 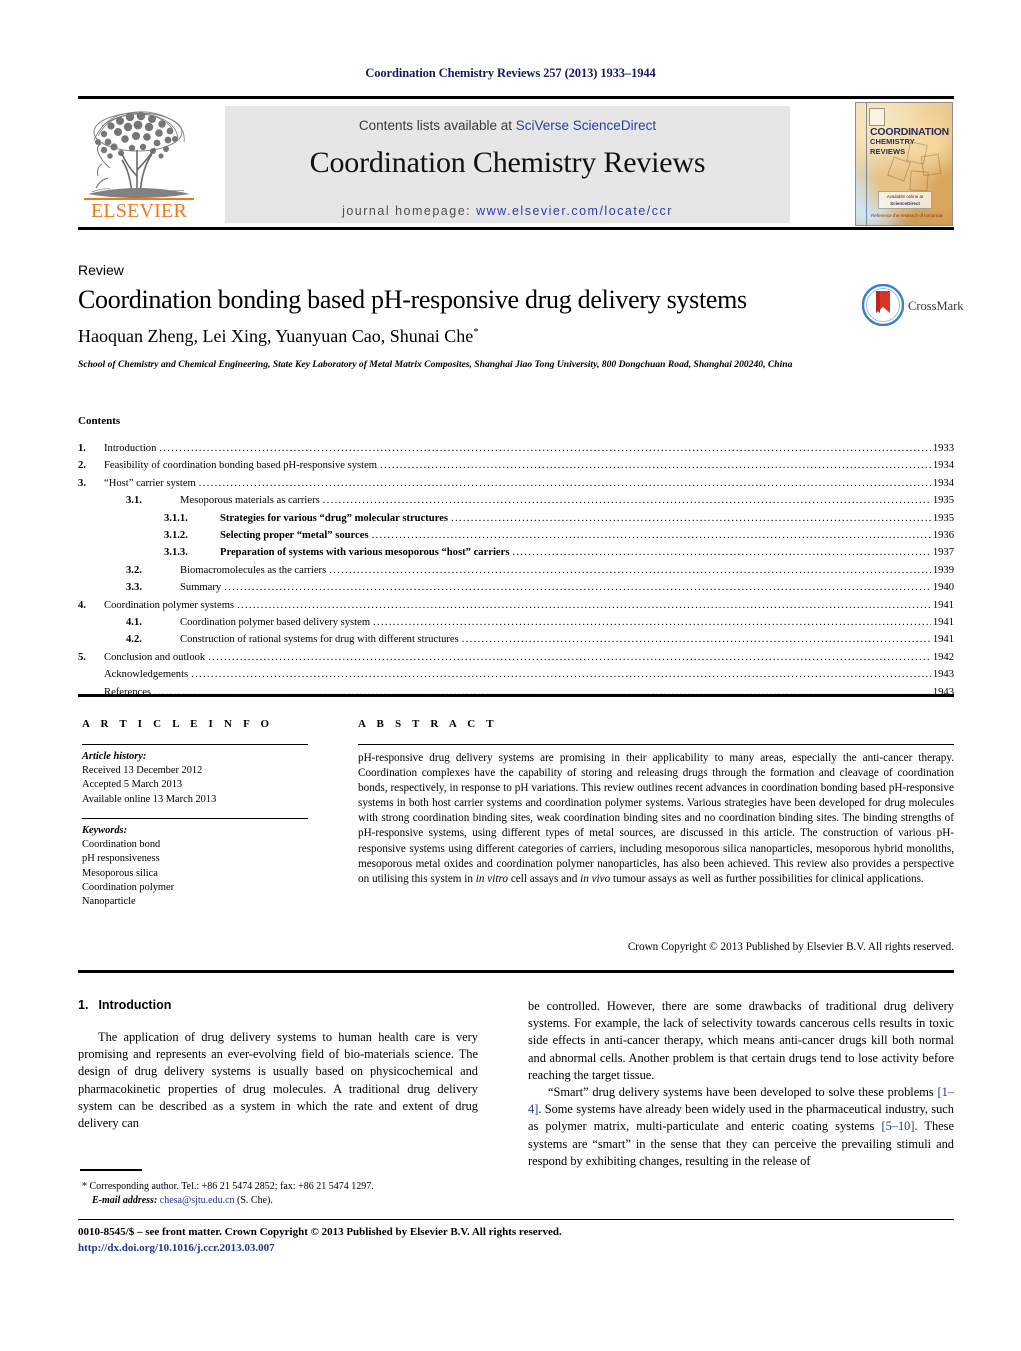 What do you see at coordinates (197, 1200) in the screenshot?
I see `email-link: chesa@sjtu.edu.cn` at bounding box center [197, 1200].